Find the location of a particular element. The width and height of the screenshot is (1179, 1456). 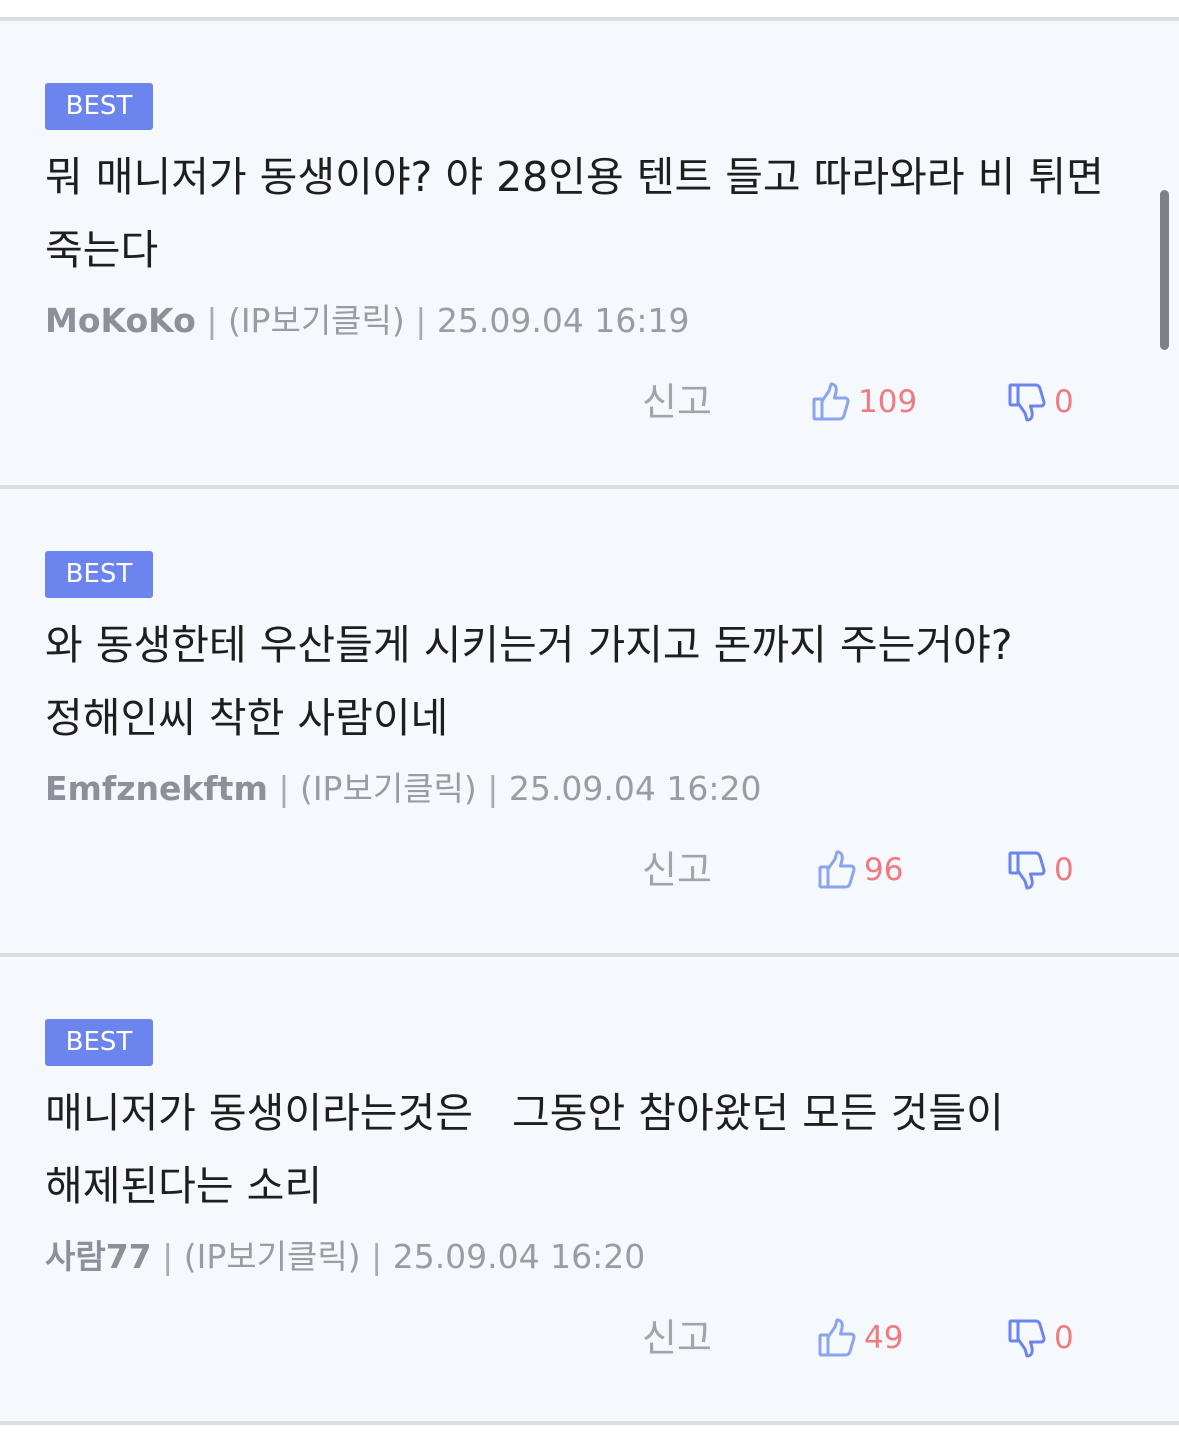

comment-meta: MoKoKo | (IP보기클릭) | 25.09.04 16:19 is located at coordinates (367, 321).